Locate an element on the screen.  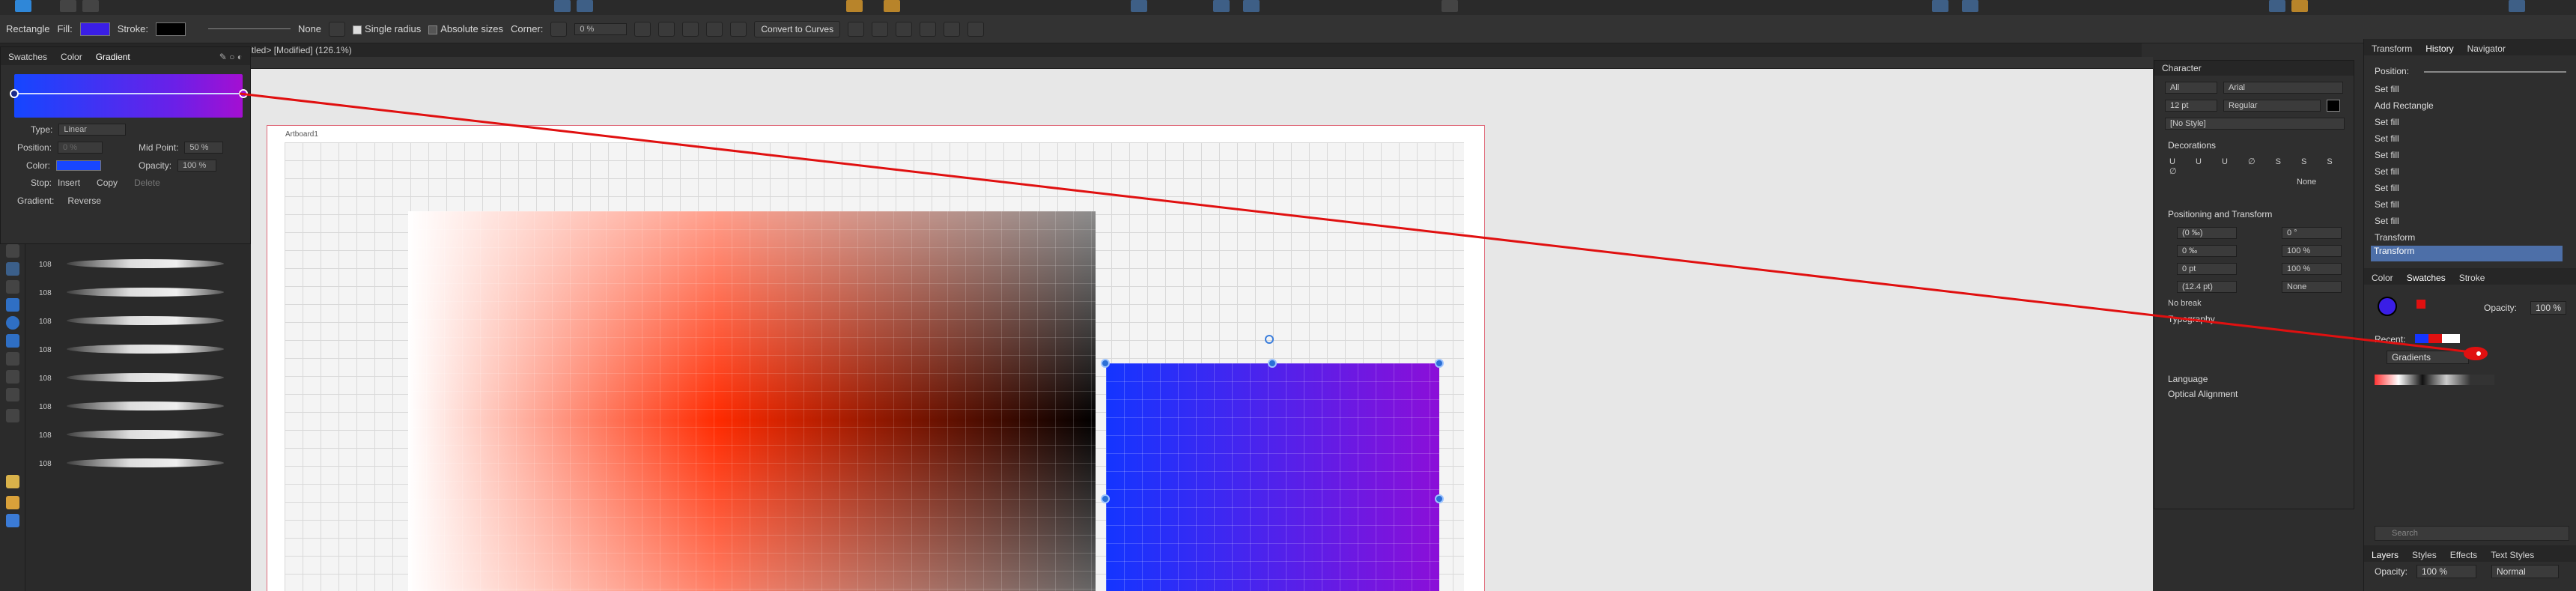
gradient-stop-end is located at coordinates (243, 93).